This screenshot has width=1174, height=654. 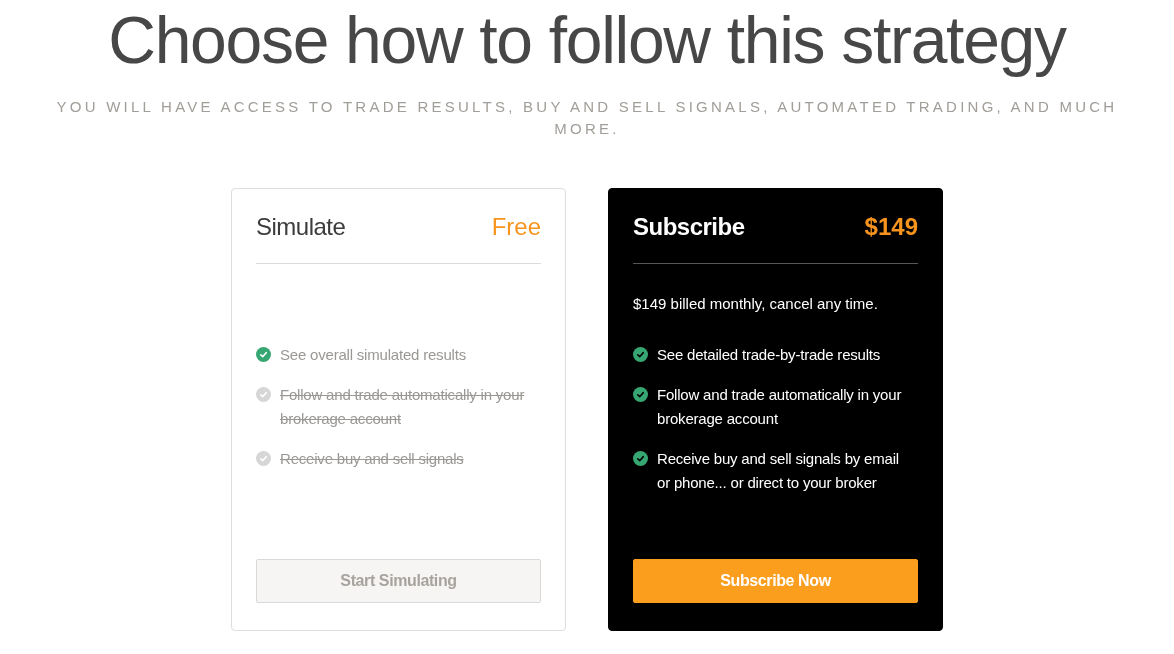 What do you see at coordinates (516, 227) in the screenshot?
I see `plan-price: Free` at bounding box center [516, 227].